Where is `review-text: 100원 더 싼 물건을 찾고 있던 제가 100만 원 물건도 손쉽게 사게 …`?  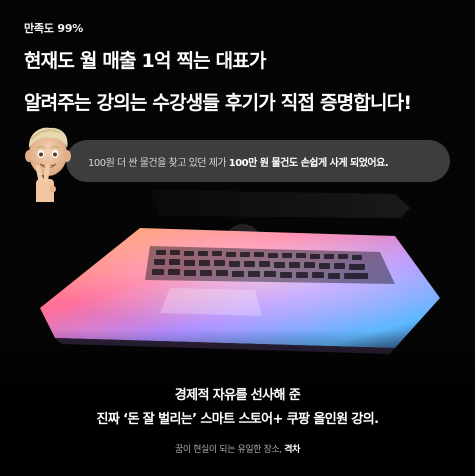
review-text: 100원 더 싼 물건을 찾고 있던 제가 100만 원 물건도 손쉽게 사게 … is located at coordinates (238, 161).